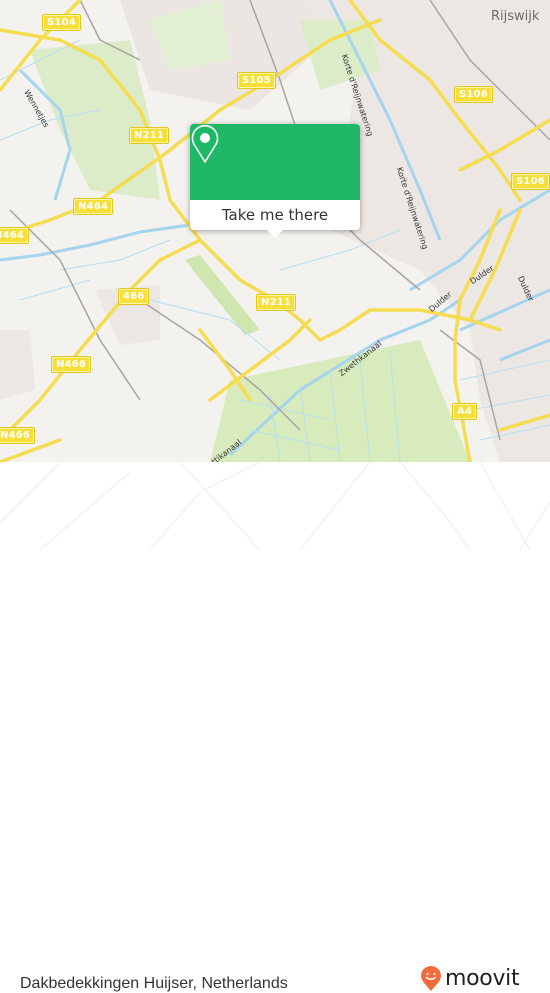 The width and height of the screenshot is (550, 993). What do you see at coordinates (61, 22) in the screenshot?
I see `road-shield: S104` at bounding box center [61, 22].